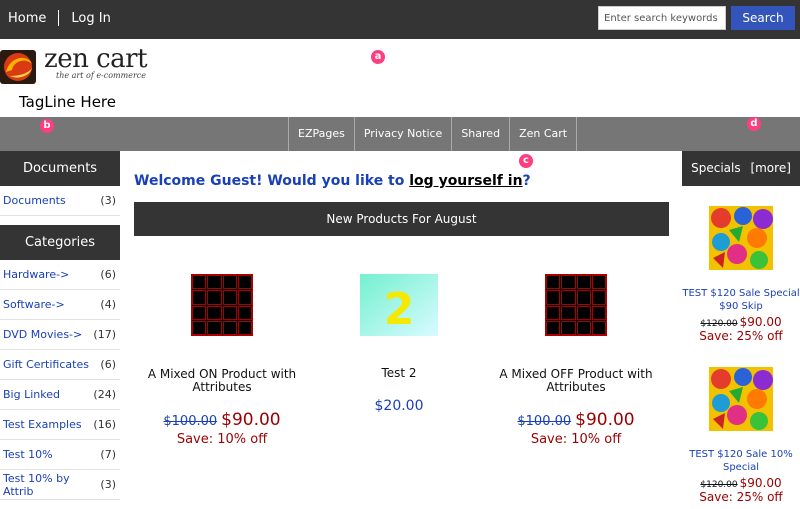 The width and height of the screenshot is (800, 509). Describe the element at coordinates (104, 424) in the screenshot. I see `sidebar-item-count: (16)` at that location.